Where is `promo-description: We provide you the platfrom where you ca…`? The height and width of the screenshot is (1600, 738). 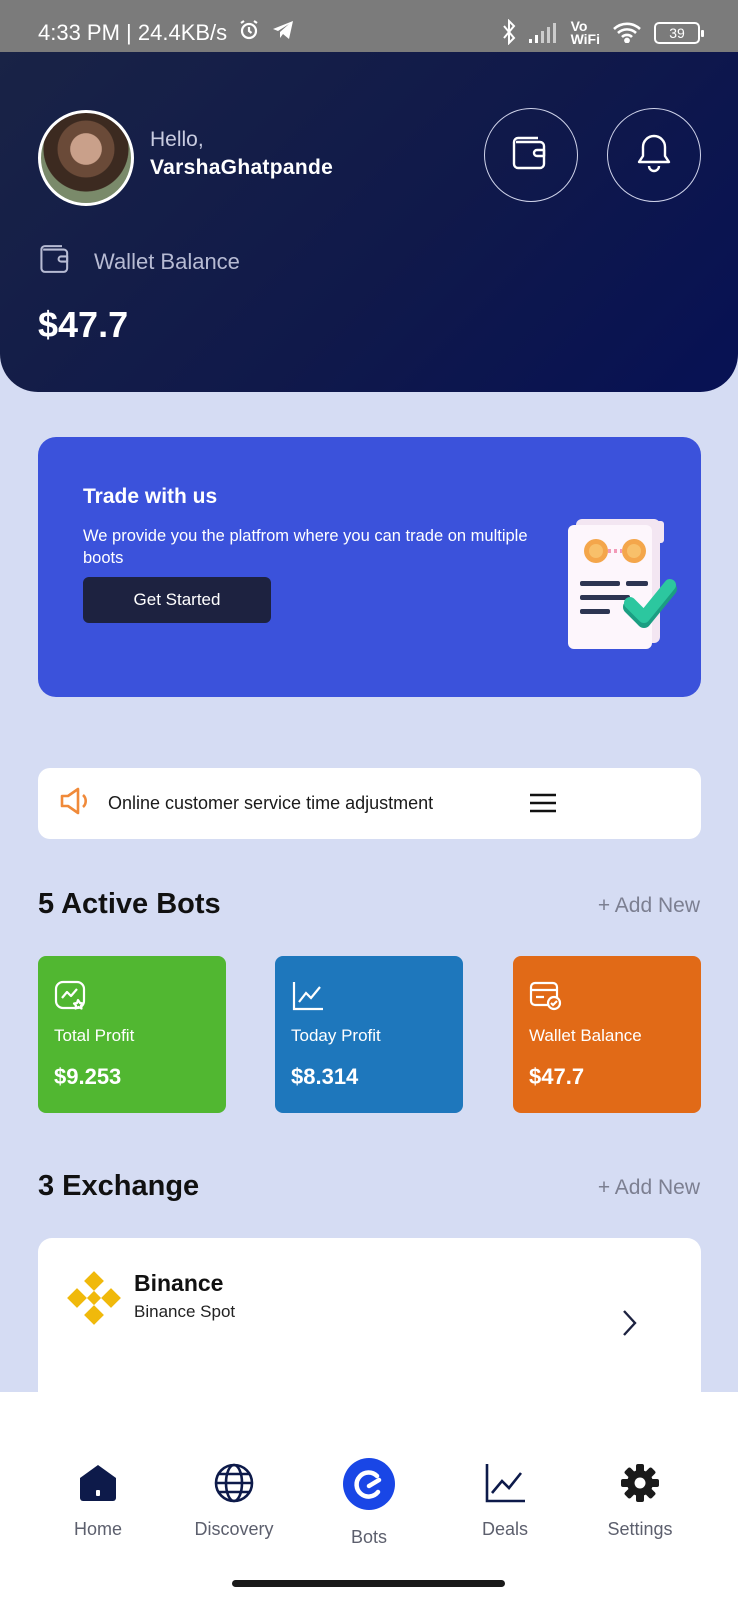
promo-description: We provide you the platfrom where you ca… is located at coordinates (305, 547).